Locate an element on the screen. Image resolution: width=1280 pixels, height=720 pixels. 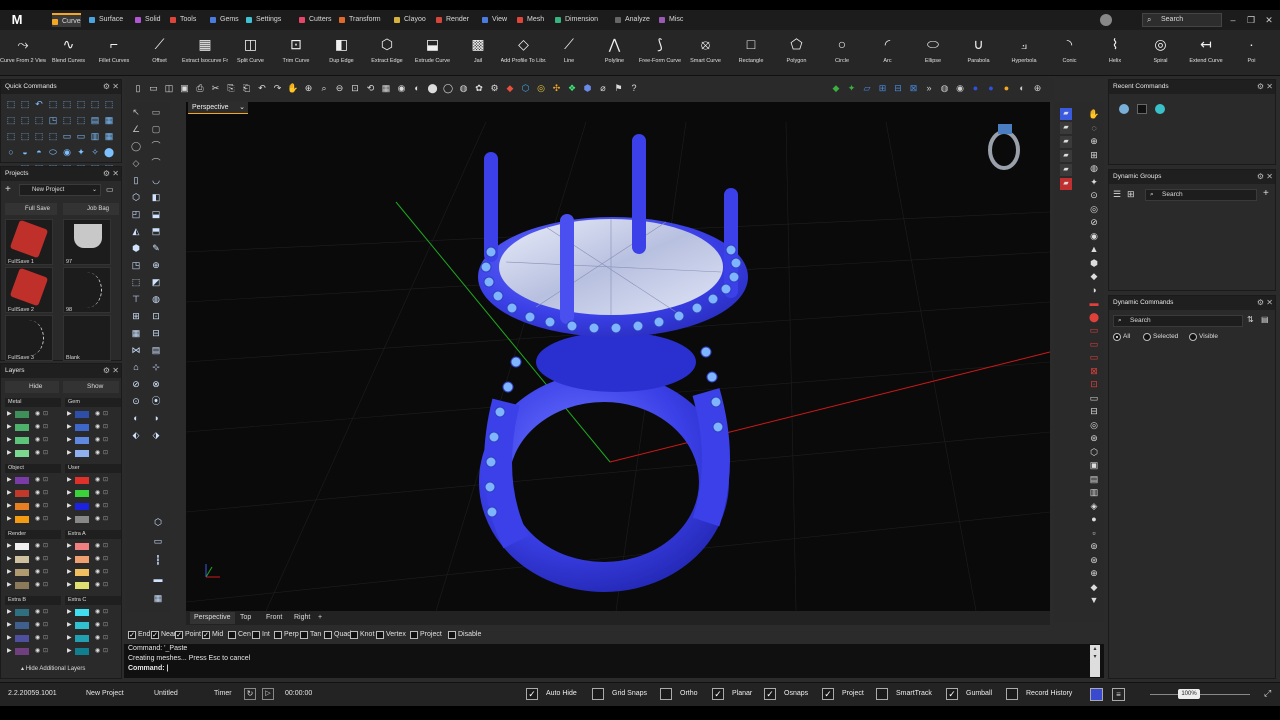
right-tool-icon: ▣ is located at coordinates (1094, 465).